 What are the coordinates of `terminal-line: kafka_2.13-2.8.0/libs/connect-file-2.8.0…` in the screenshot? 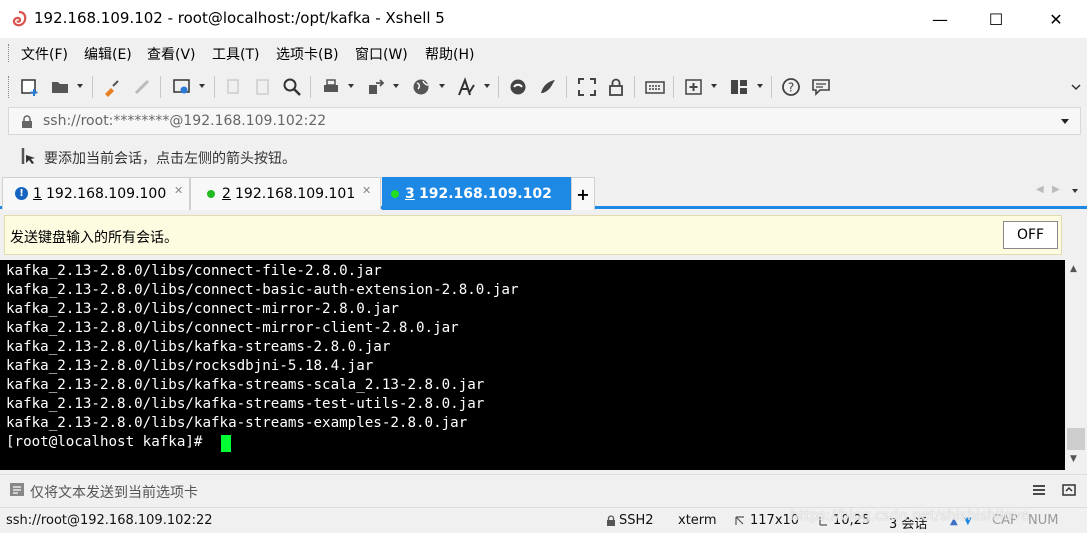 It's located at (194, 271).